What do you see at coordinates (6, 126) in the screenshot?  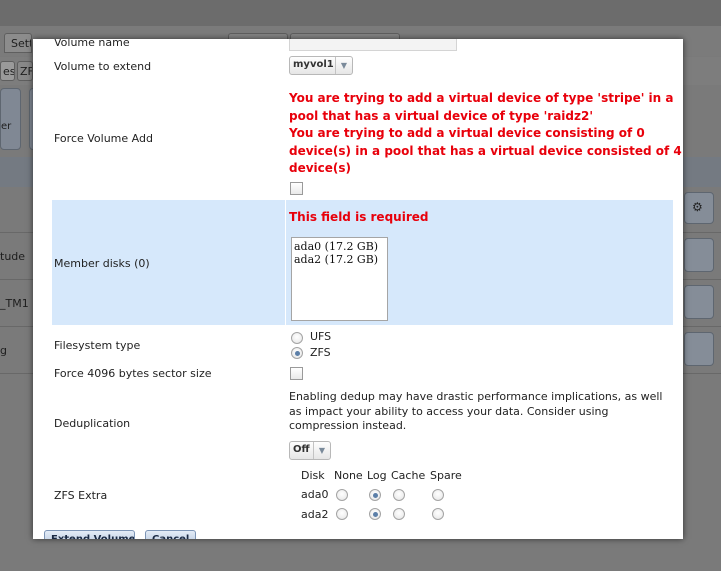 I see `background-large-button-label: er` at bounding box center [6, 126].